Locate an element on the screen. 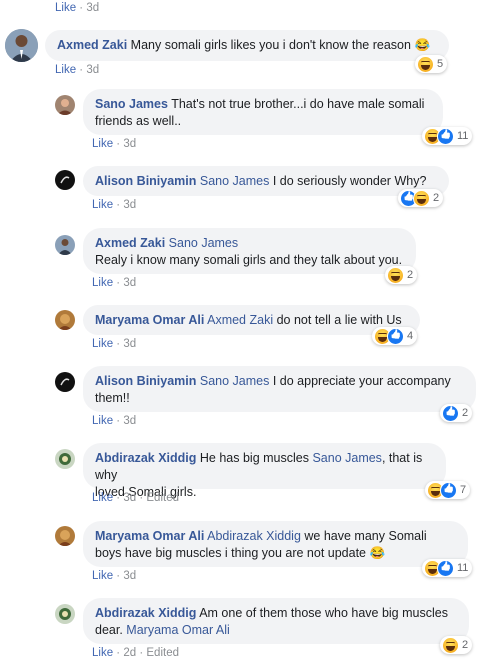 This screenshot has height=664, width=492. reaction-summary: 4 is located at coordinates (395, 336).